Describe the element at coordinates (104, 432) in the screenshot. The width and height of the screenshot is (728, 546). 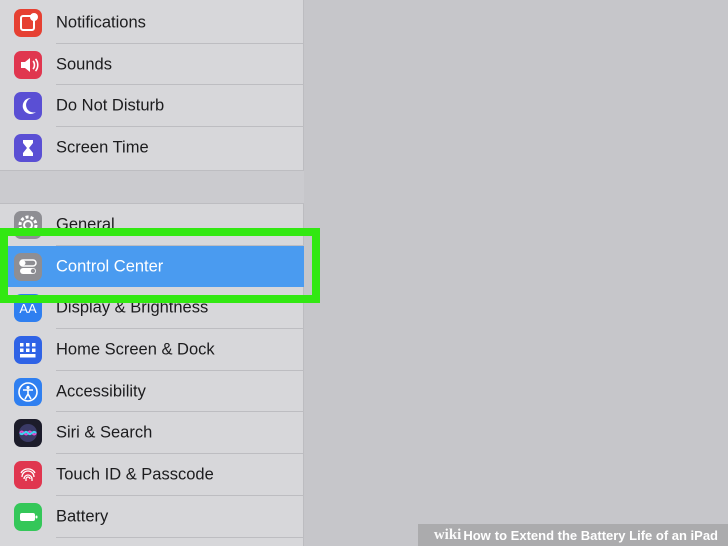
I see `sidebar-item-label: Siri & Search` at that location.